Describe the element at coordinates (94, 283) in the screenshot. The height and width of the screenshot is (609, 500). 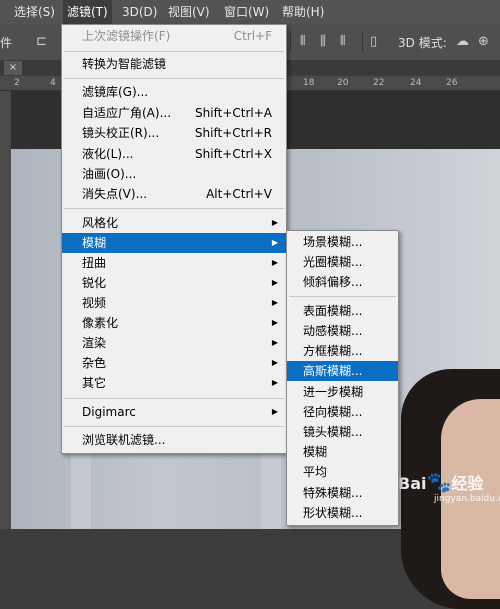
I see `menu-item-label: 锐化` at that location.